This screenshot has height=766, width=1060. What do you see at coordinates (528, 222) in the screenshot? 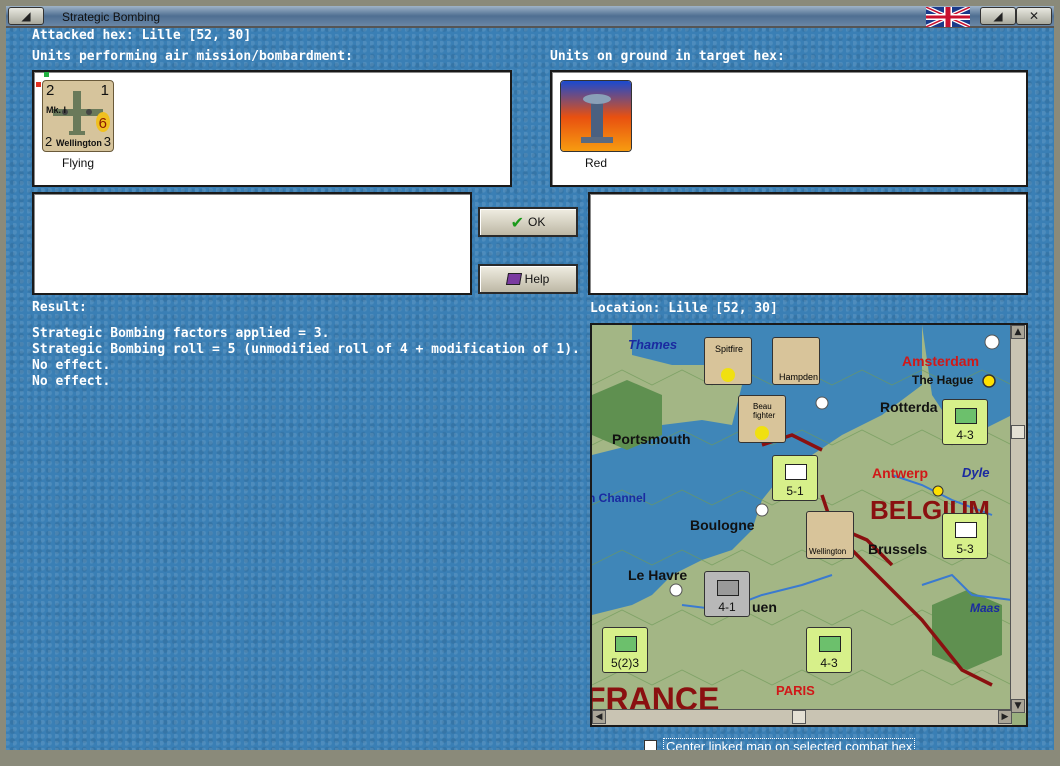
I see `ok-button: ✔ OK` at bounding box center [528, 222].